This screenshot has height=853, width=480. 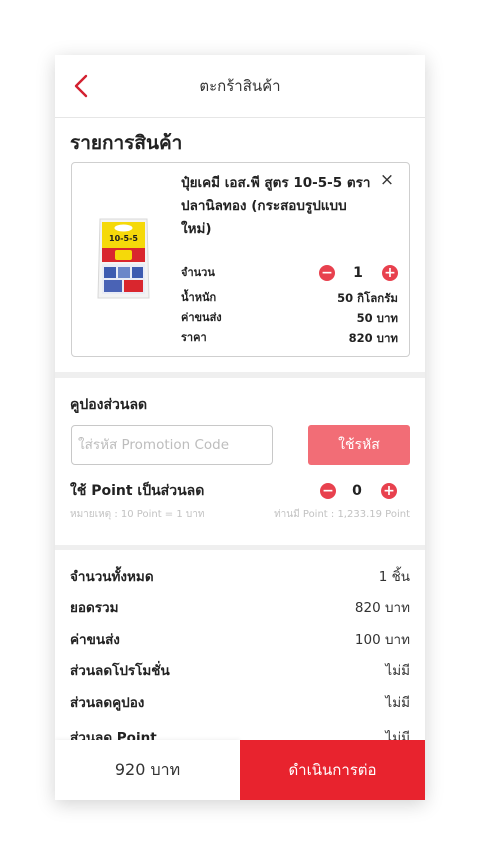 I want to click on weight-label: น้ำหนัก, so click(x=199, y=297).